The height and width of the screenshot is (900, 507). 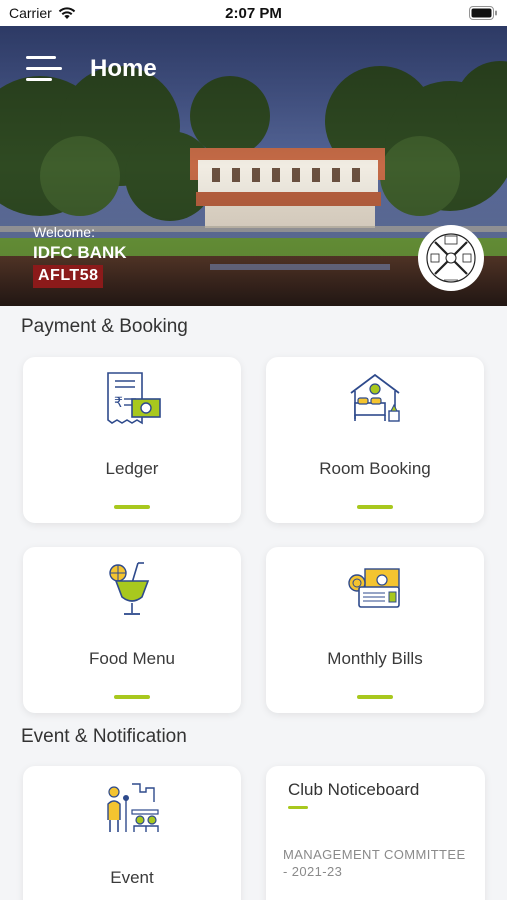 I want to click on room-booking-label: Room Booking, so click(x=375, y=468).